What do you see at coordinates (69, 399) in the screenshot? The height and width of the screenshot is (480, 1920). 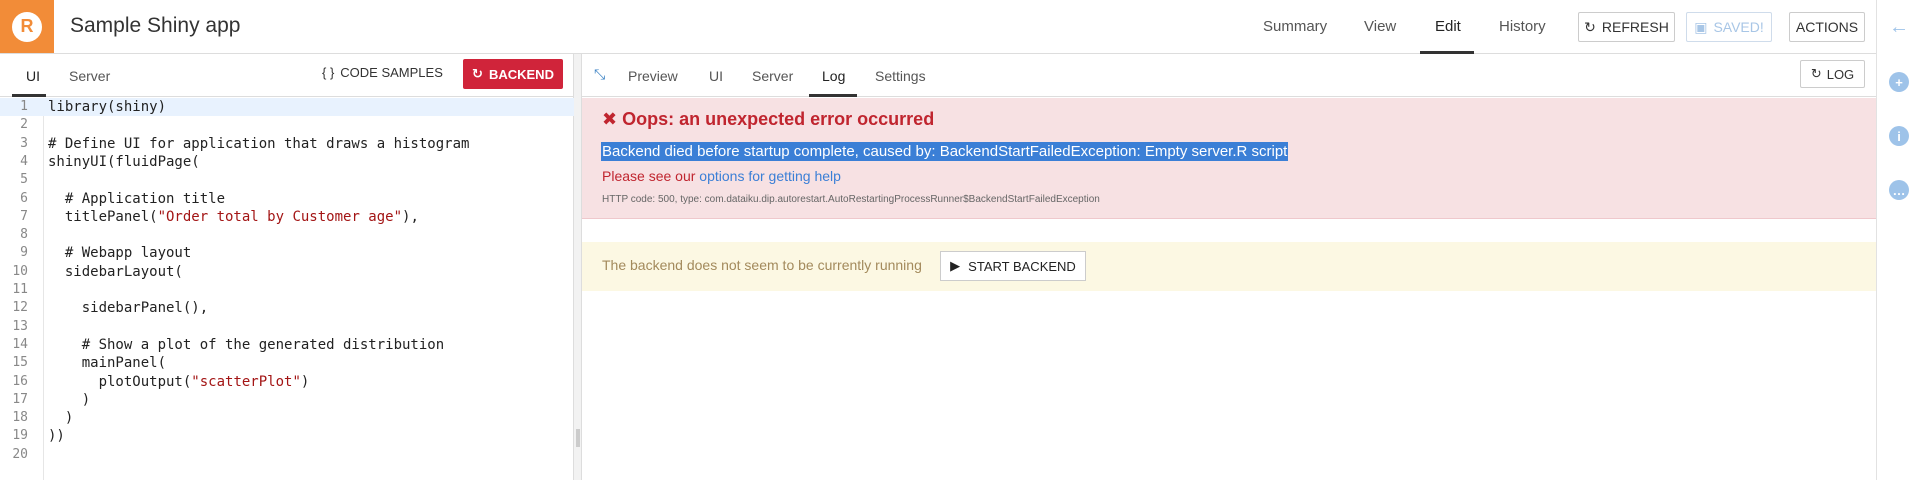 I see `code-text: )` at bounding box center [69, 399].